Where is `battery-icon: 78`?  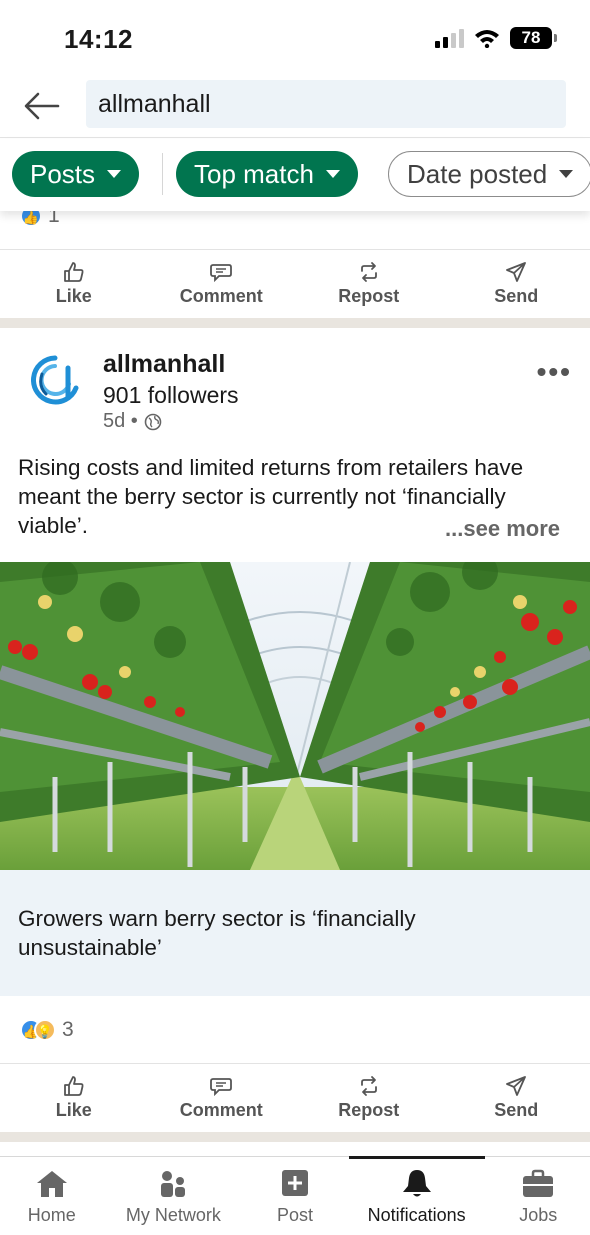 battery-icon: 78 is located at coordinates (533, 38).